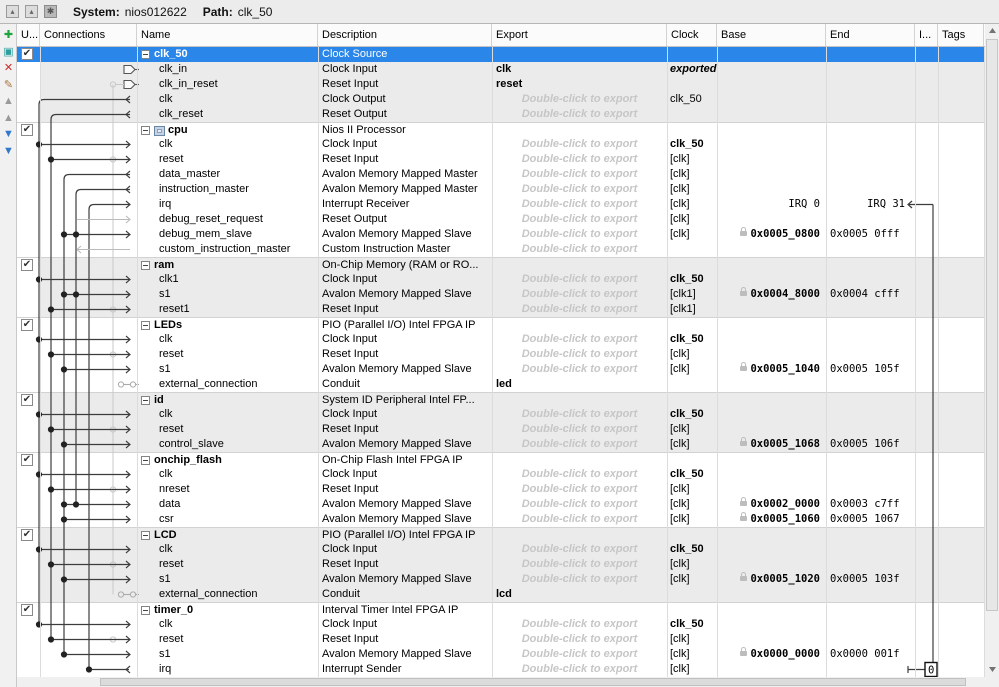 The height and width of the screenshot is (687, 999). Describe the element at coordinates (771, 654) in the screenshot. I see `cell-base-address: 0x0000_0000` at that location.